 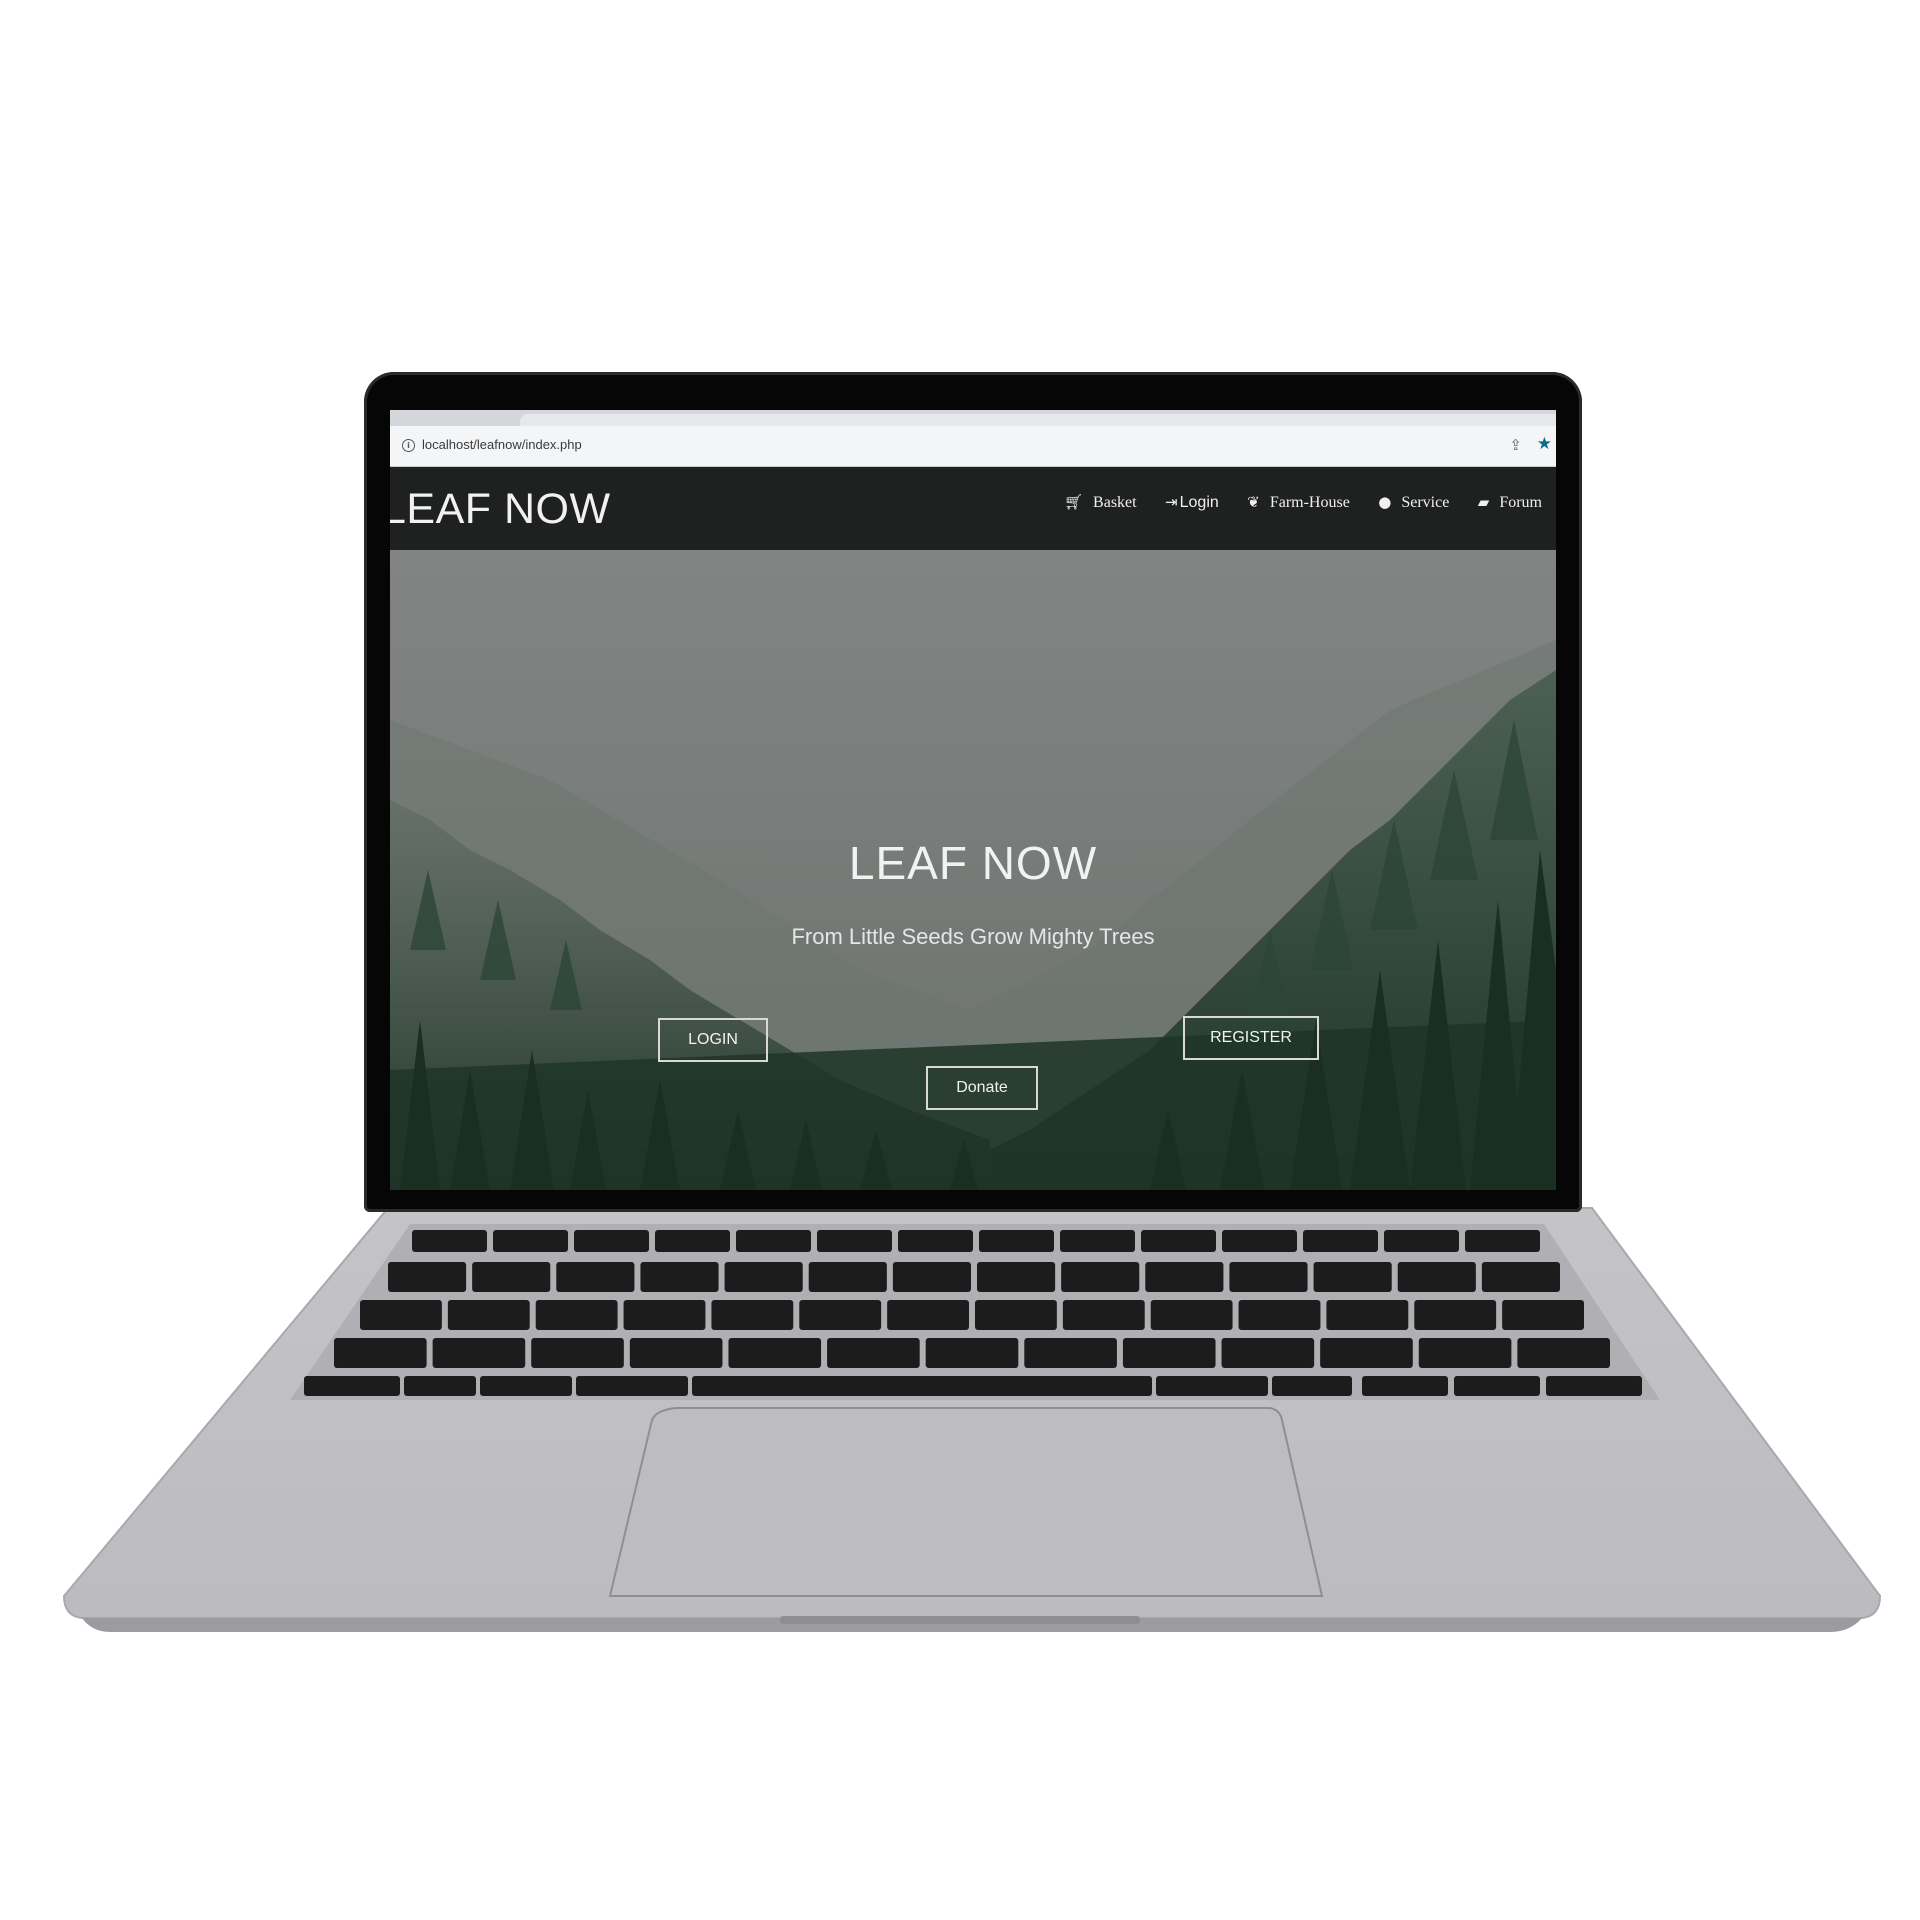 I want to click on nav-item-basket: 🛒︎ Basket, so click(x=1100, y=502).